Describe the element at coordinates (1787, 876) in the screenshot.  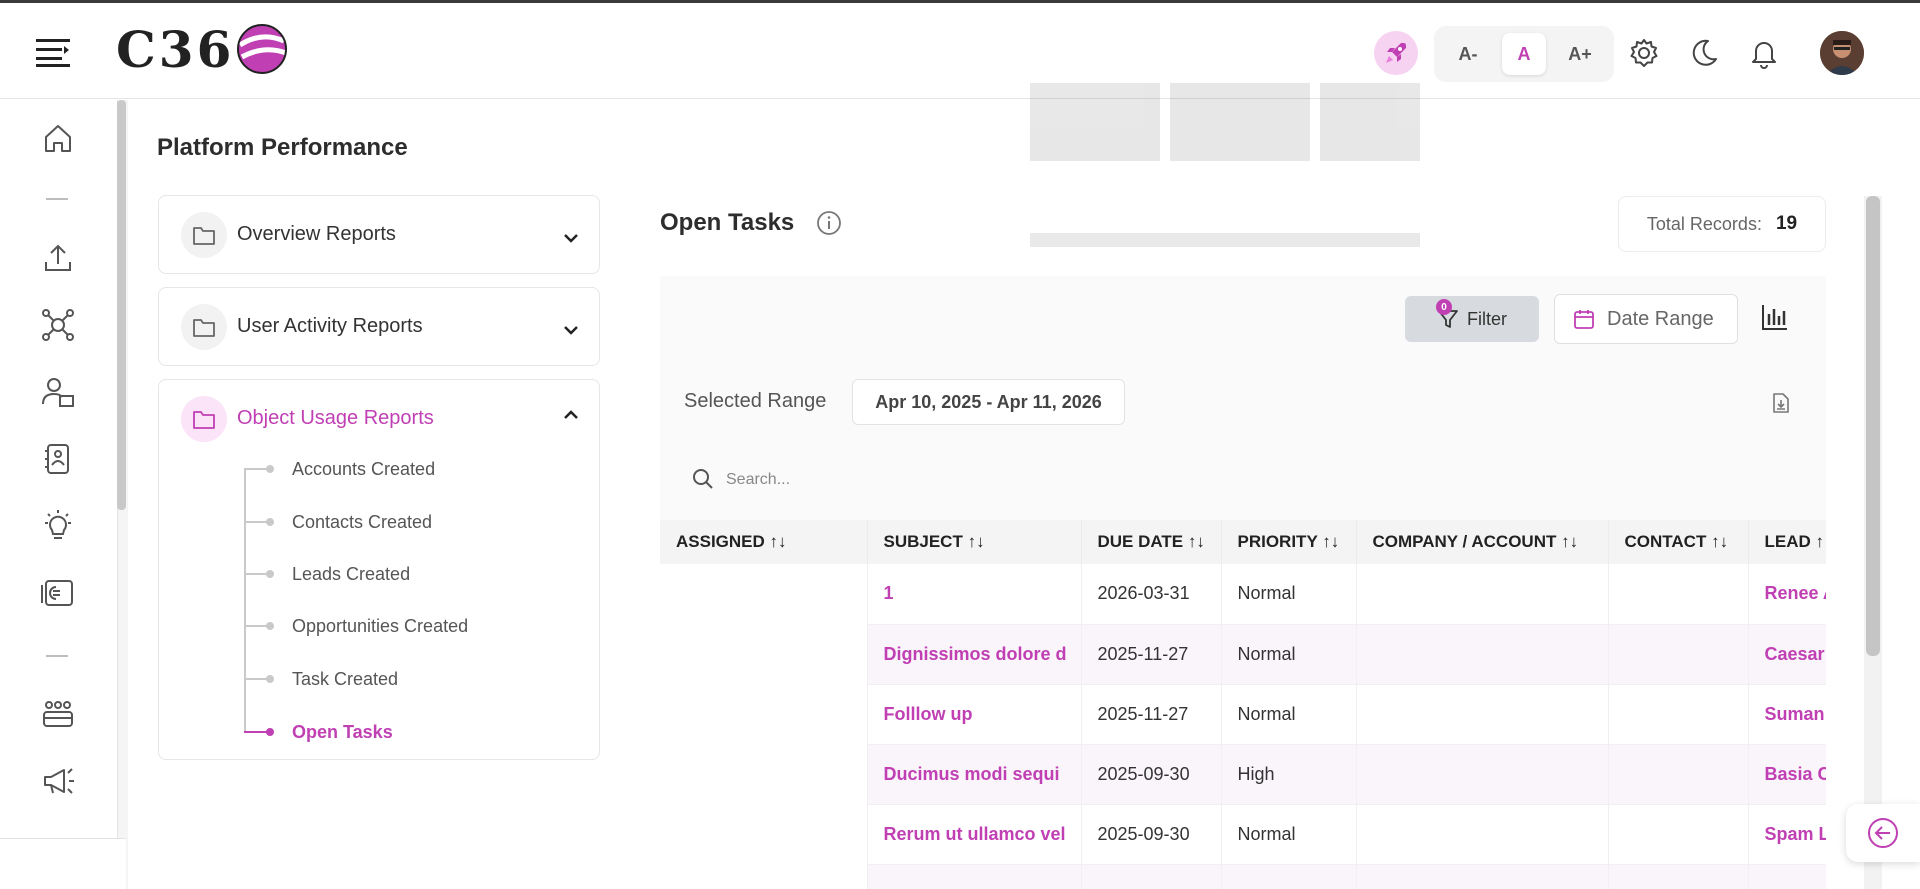
I see `lead-cell` at that location.